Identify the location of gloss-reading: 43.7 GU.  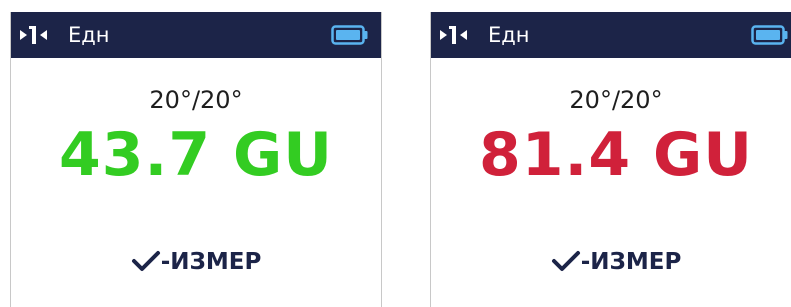
(196, 155).